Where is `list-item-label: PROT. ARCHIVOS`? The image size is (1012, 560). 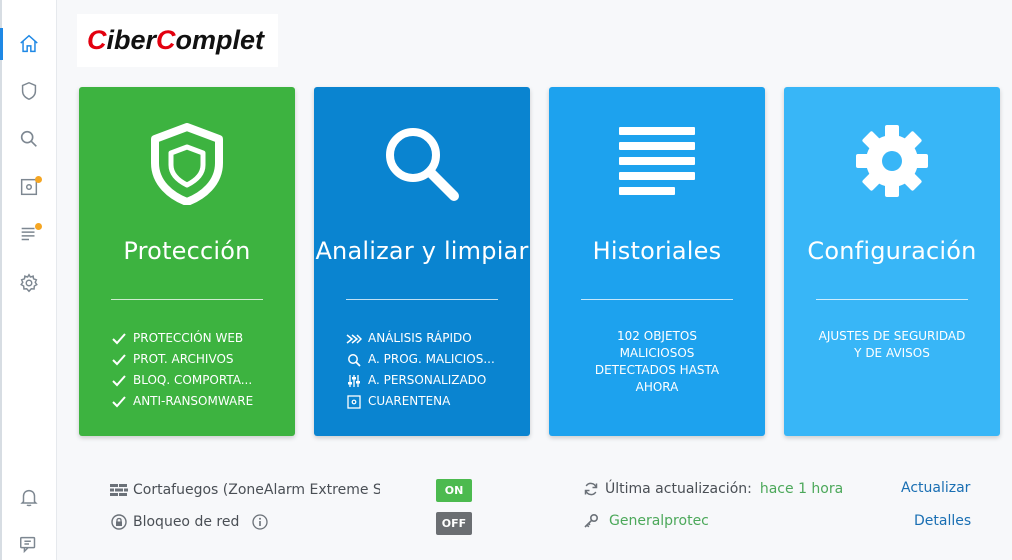 list-item-label: PROT. ARCHIVOS is located at coordinates (183, 359).